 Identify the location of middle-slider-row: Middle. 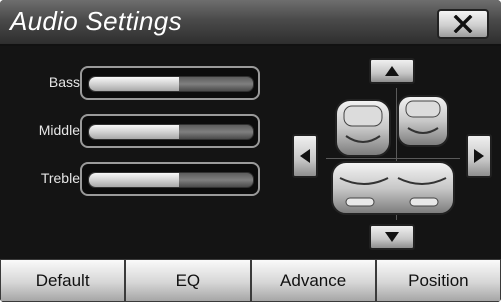
(135, 131).